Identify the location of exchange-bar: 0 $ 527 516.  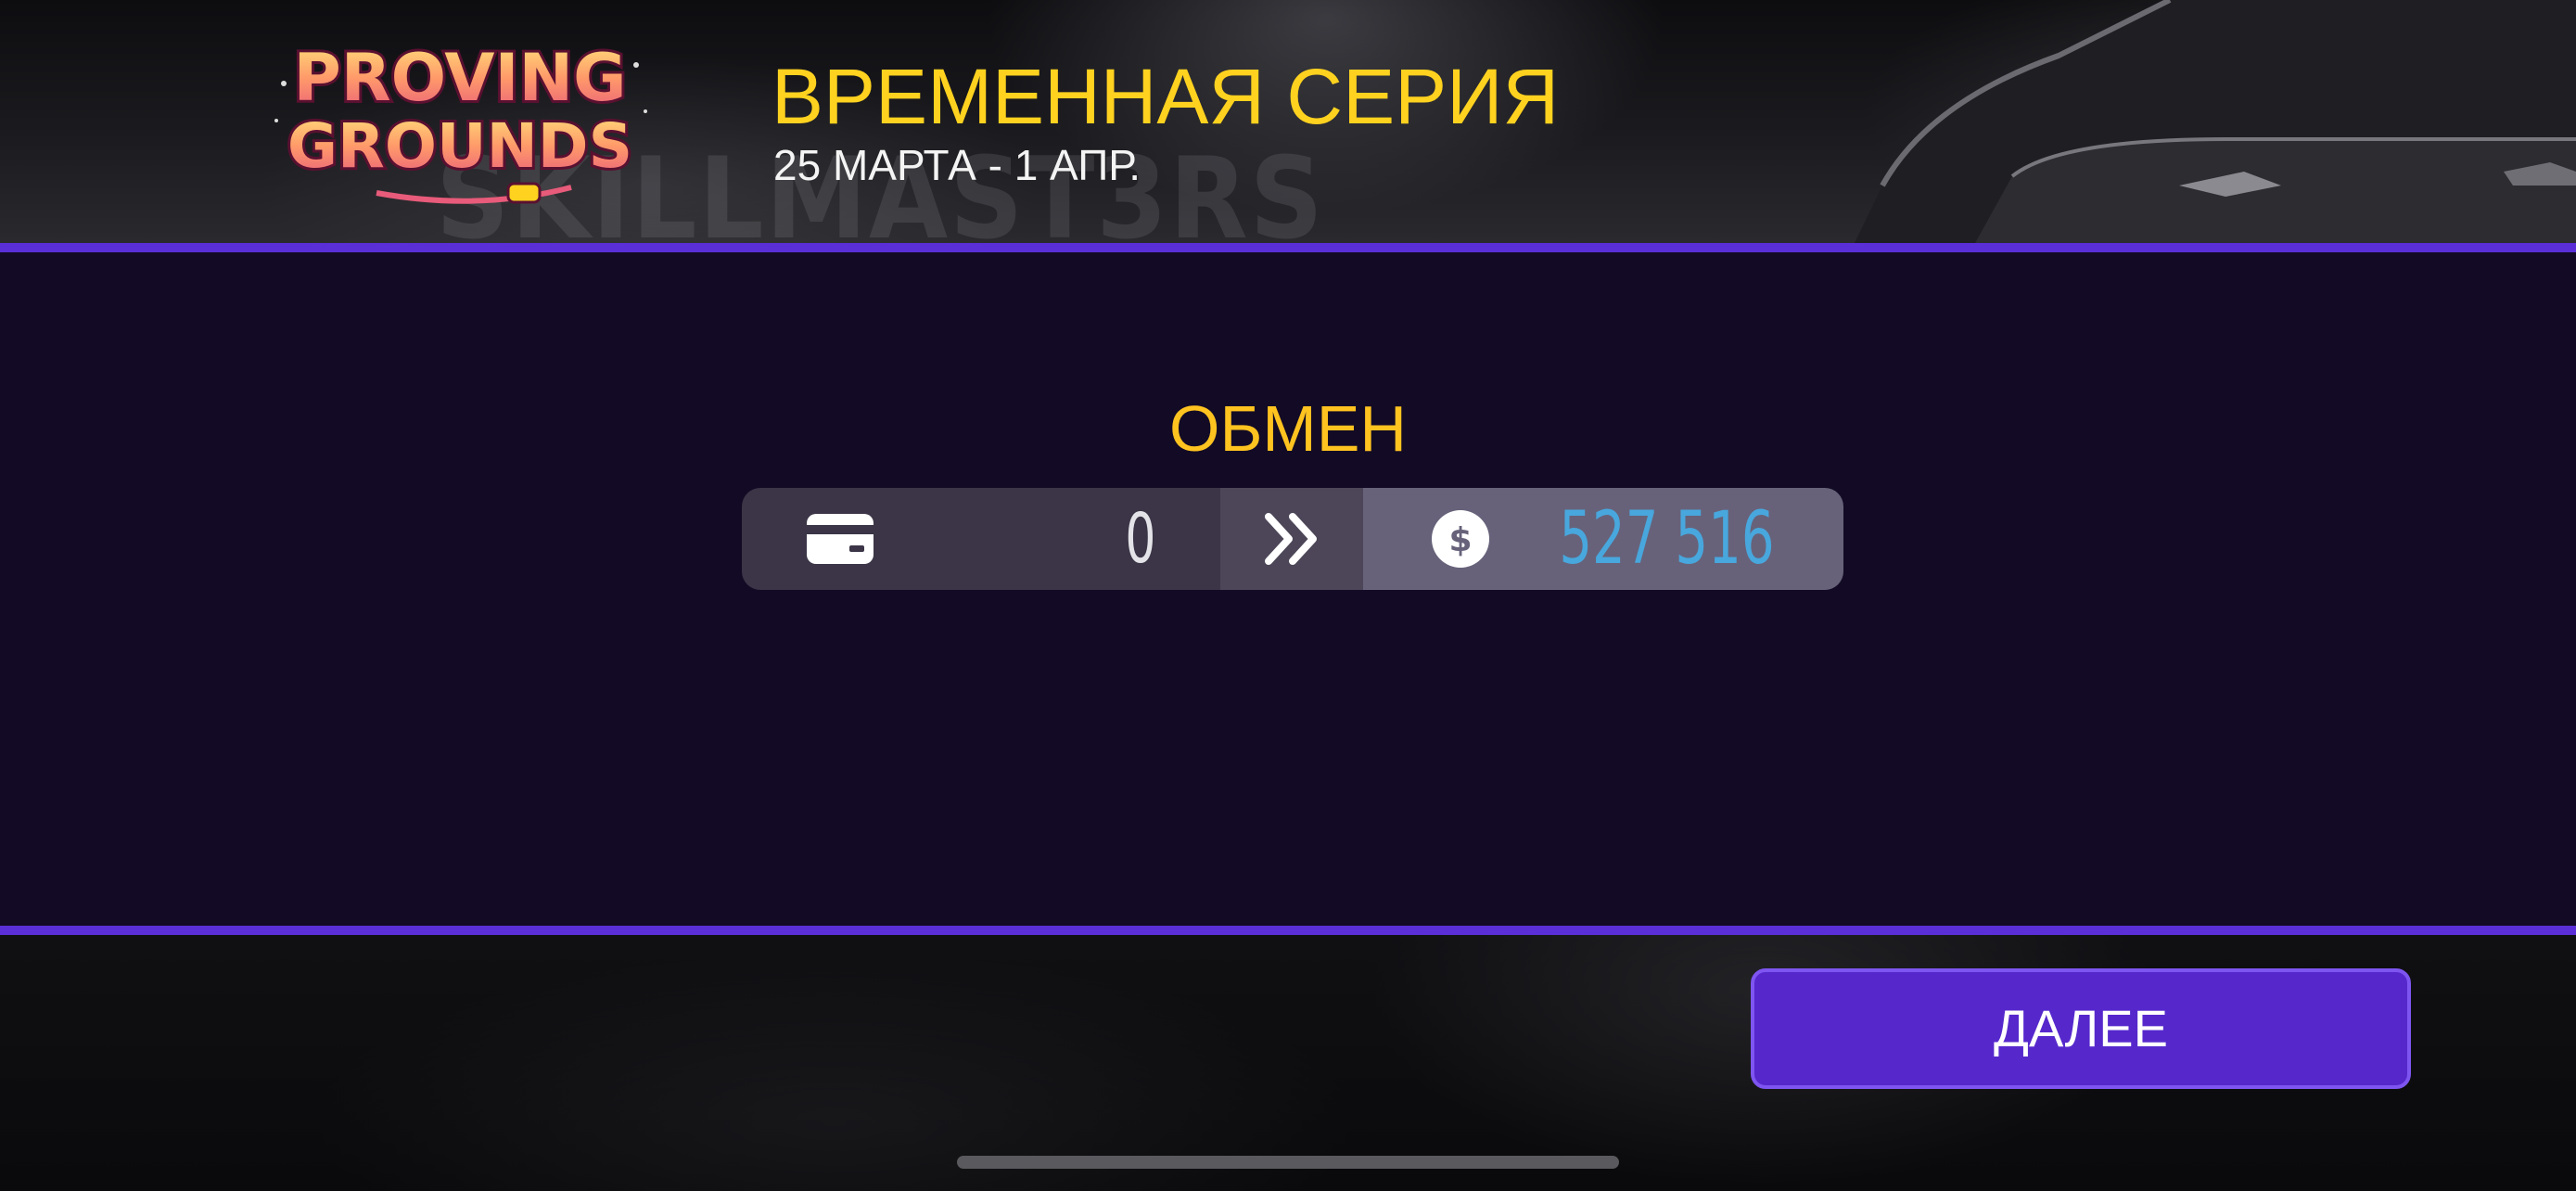
(1292, 539).